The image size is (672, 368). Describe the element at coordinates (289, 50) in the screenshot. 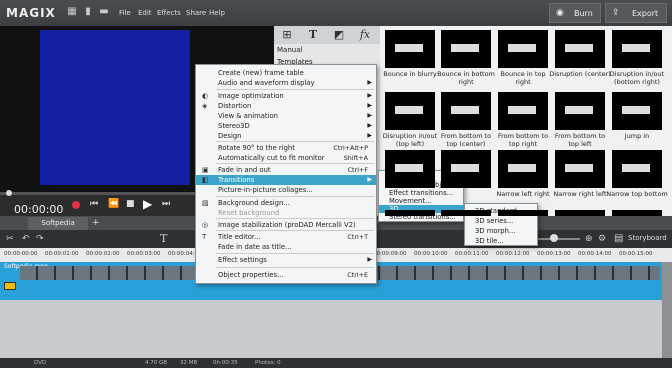

I see `manual-label: Manual` at that location.